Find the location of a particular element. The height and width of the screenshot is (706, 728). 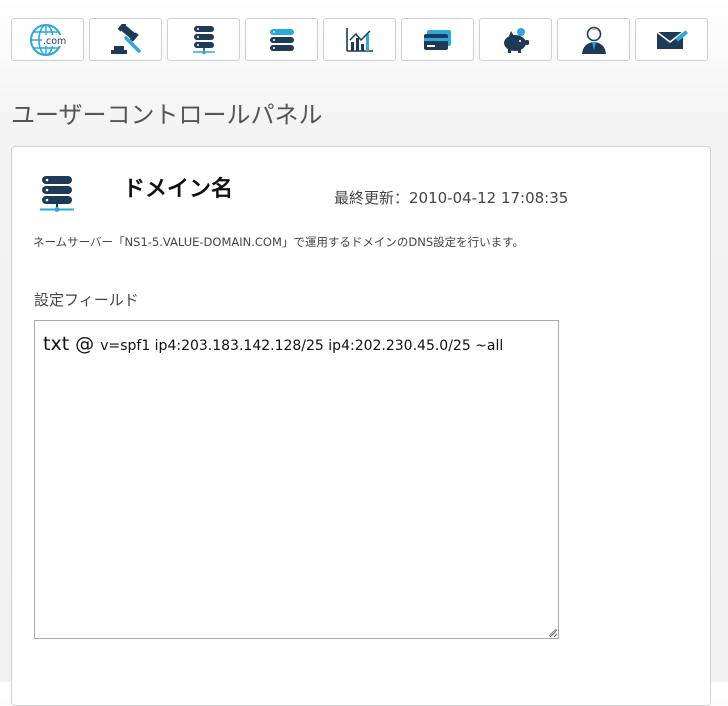

bar-chart-icon is located at coordinates (359, 39).